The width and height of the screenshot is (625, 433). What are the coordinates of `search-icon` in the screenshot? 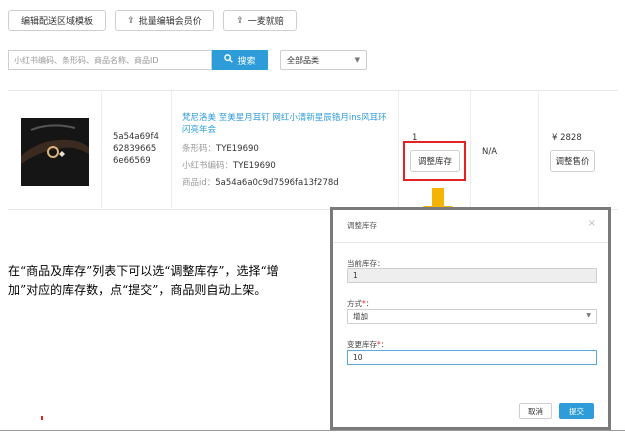 It's located at (229, 60).